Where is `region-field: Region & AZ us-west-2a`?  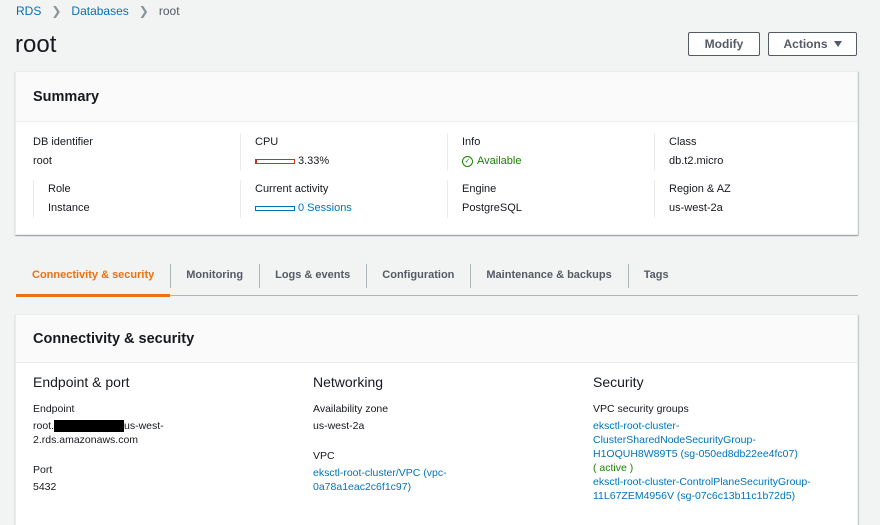 region-field: Region & AZ us-west-2a is located at coordinates (757, 199).